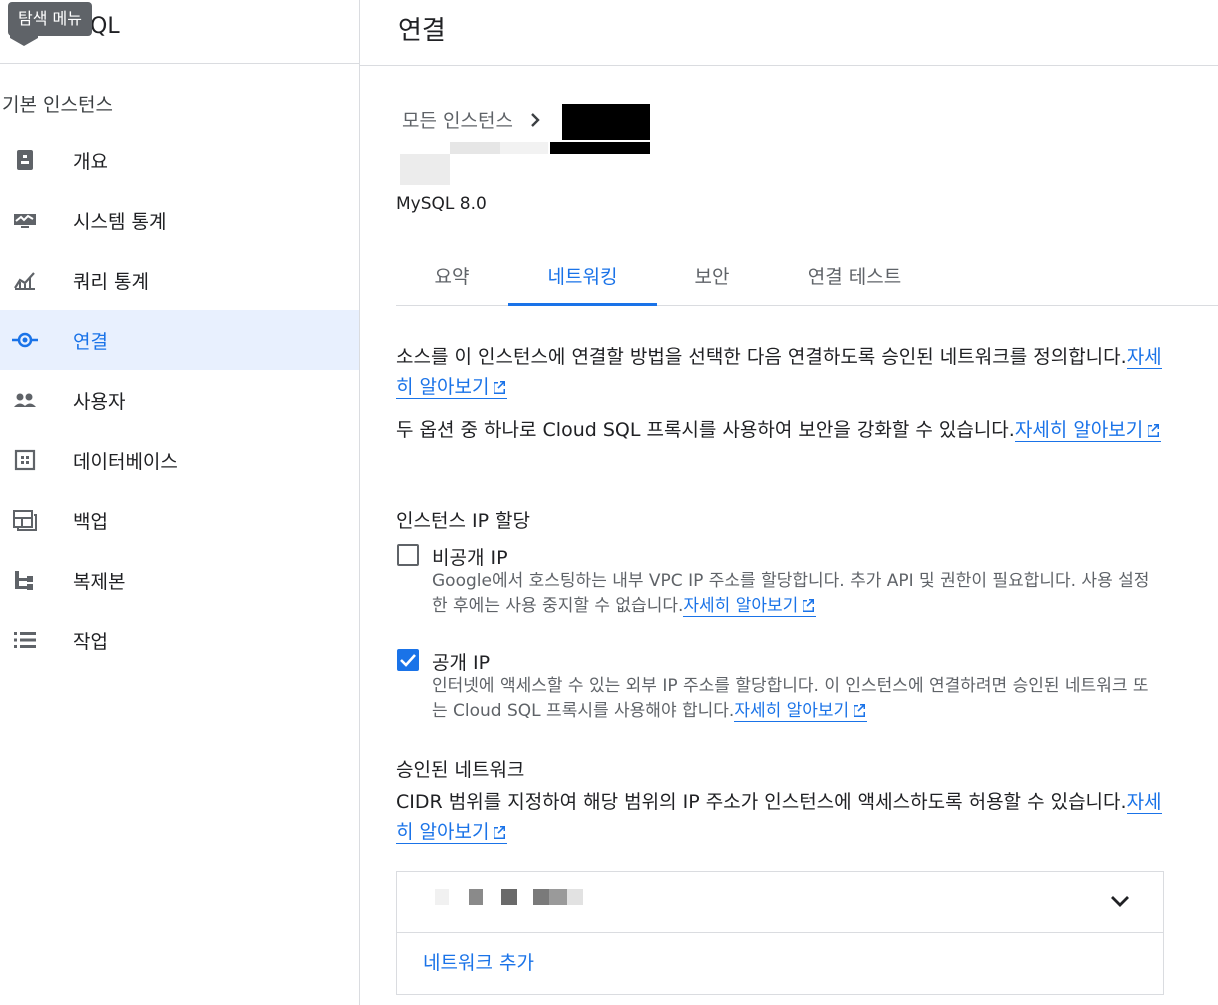 The image size is (1218, 1005). What do you see at coordinates (105, 26) in the screenshot?
I see `brand-text: QL` at bounding box center [105, 26].